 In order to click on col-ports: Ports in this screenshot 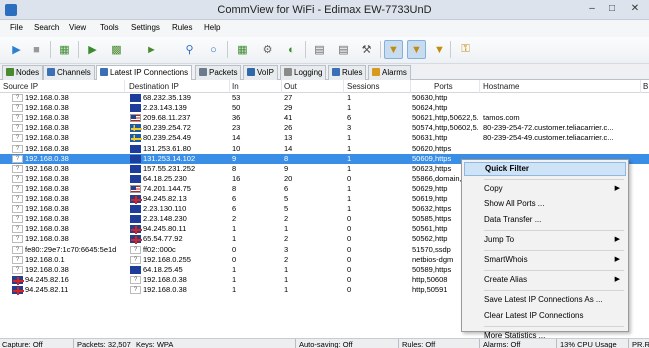, I will do `click(443, 86)`.